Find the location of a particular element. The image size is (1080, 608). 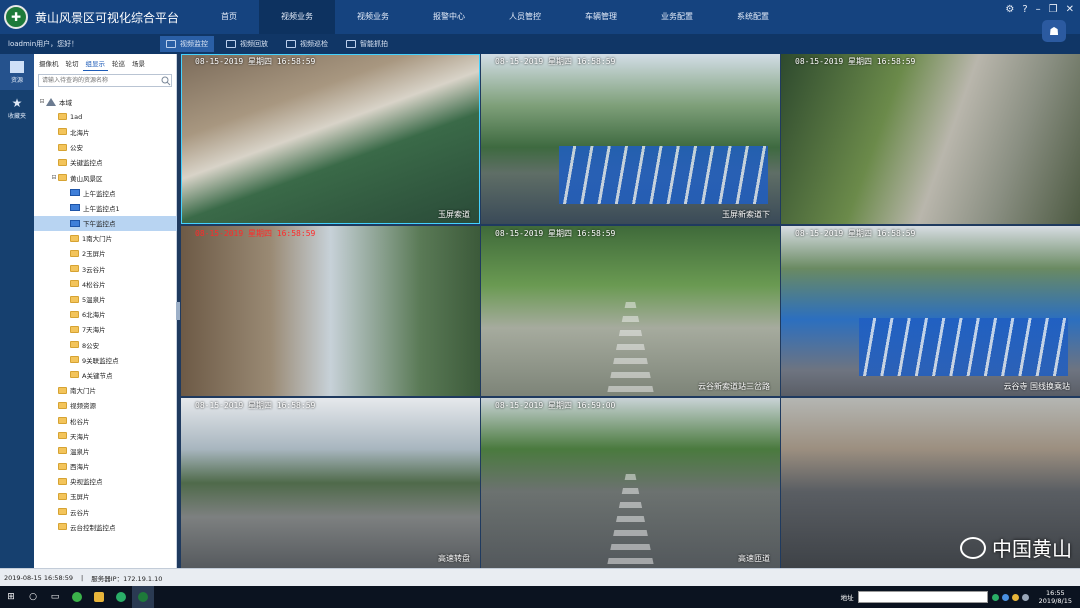

tree-node: 关键监控点 is located at coordinates (105, 162).